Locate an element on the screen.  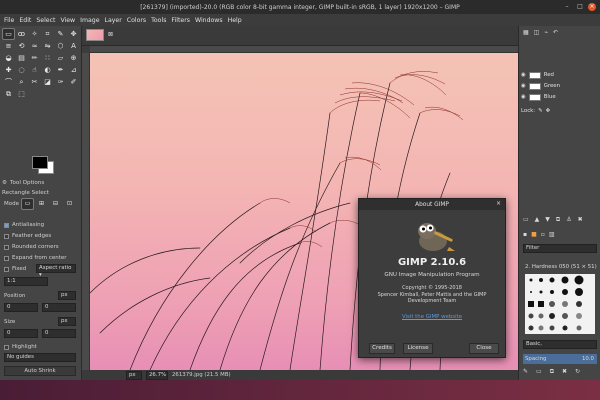
menu-tools: Tools is located at coordinates (158, 20).